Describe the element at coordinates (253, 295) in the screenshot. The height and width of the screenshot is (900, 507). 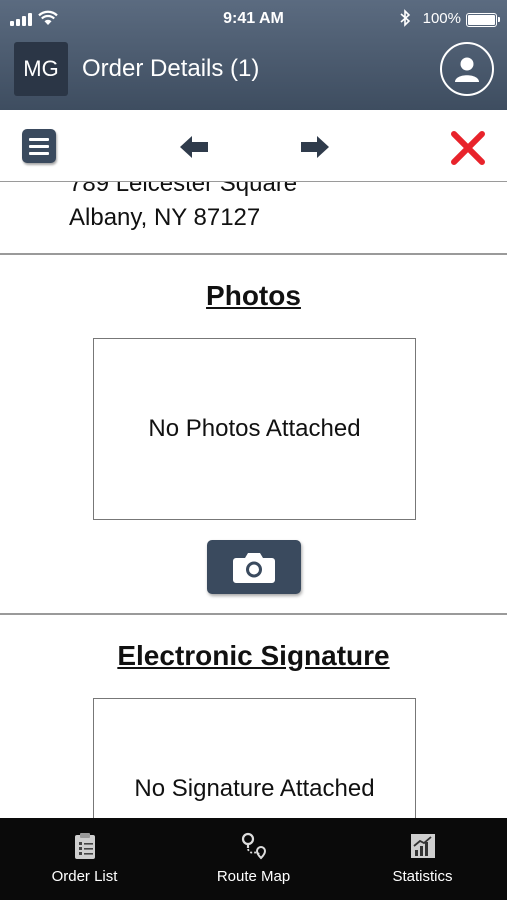
I see `photos-section-title: Photos` at that location.